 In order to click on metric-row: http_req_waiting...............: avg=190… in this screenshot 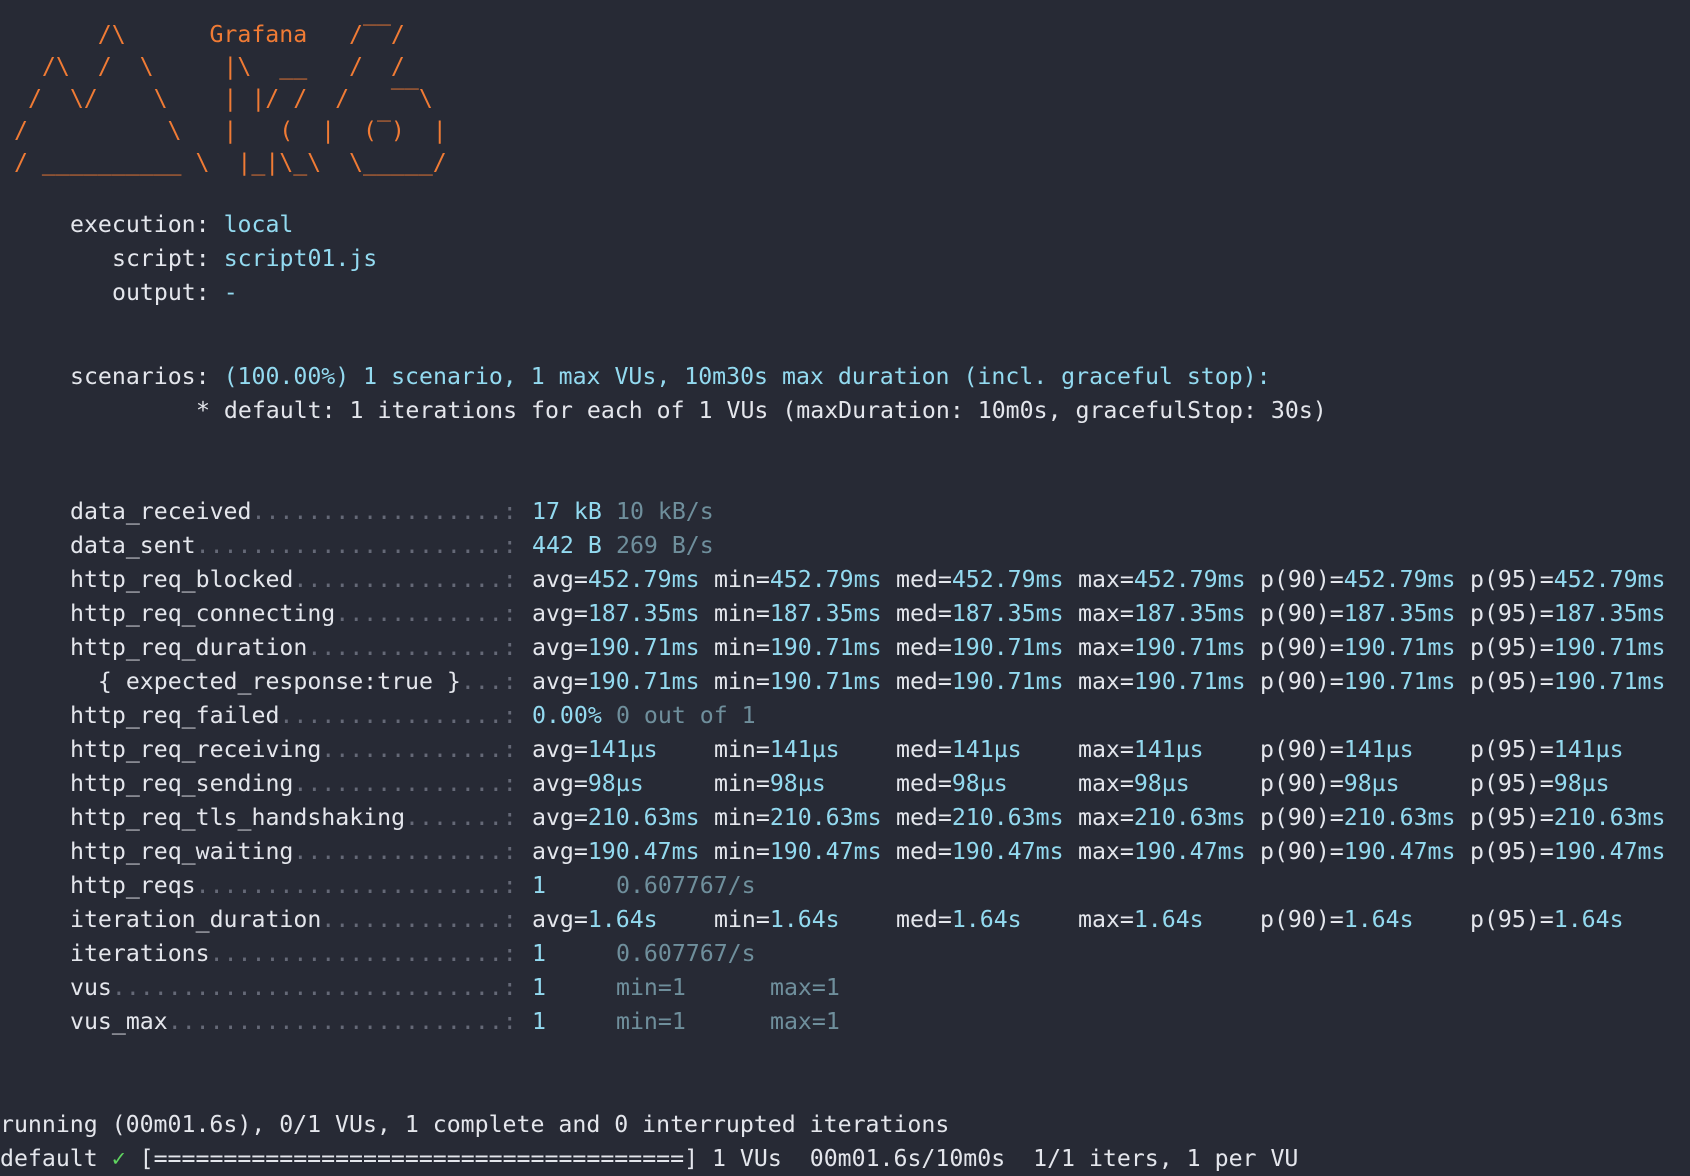, I will do `click(845, 852)`.